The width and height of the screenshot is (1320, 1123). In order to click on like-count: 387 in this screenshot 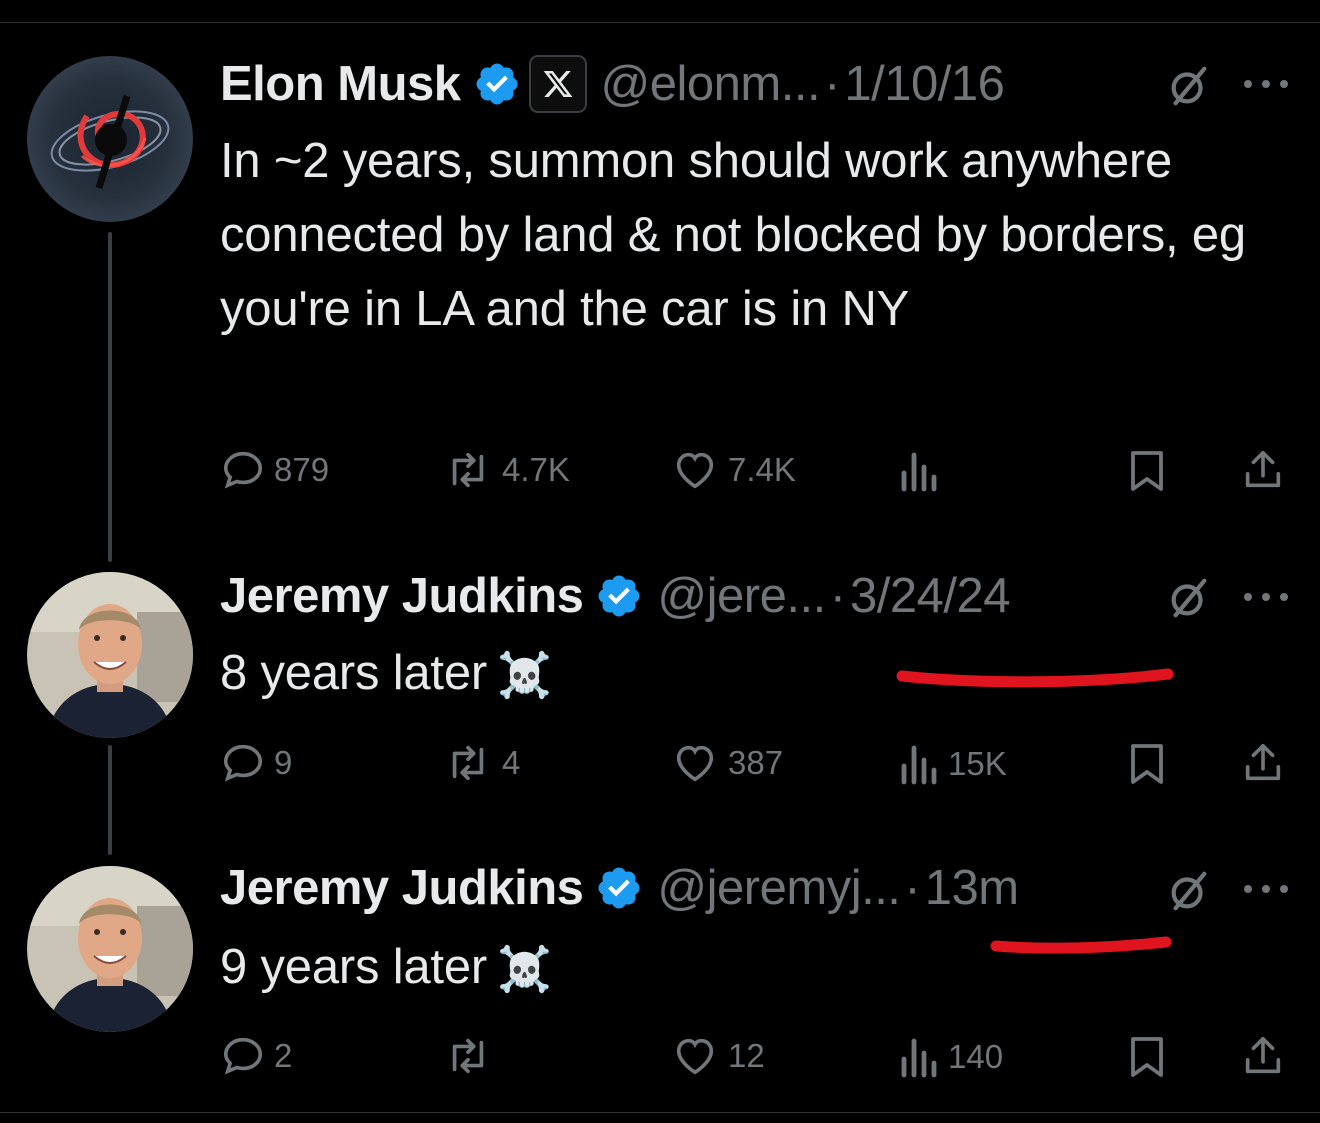, I will do `click(756, 762)`.